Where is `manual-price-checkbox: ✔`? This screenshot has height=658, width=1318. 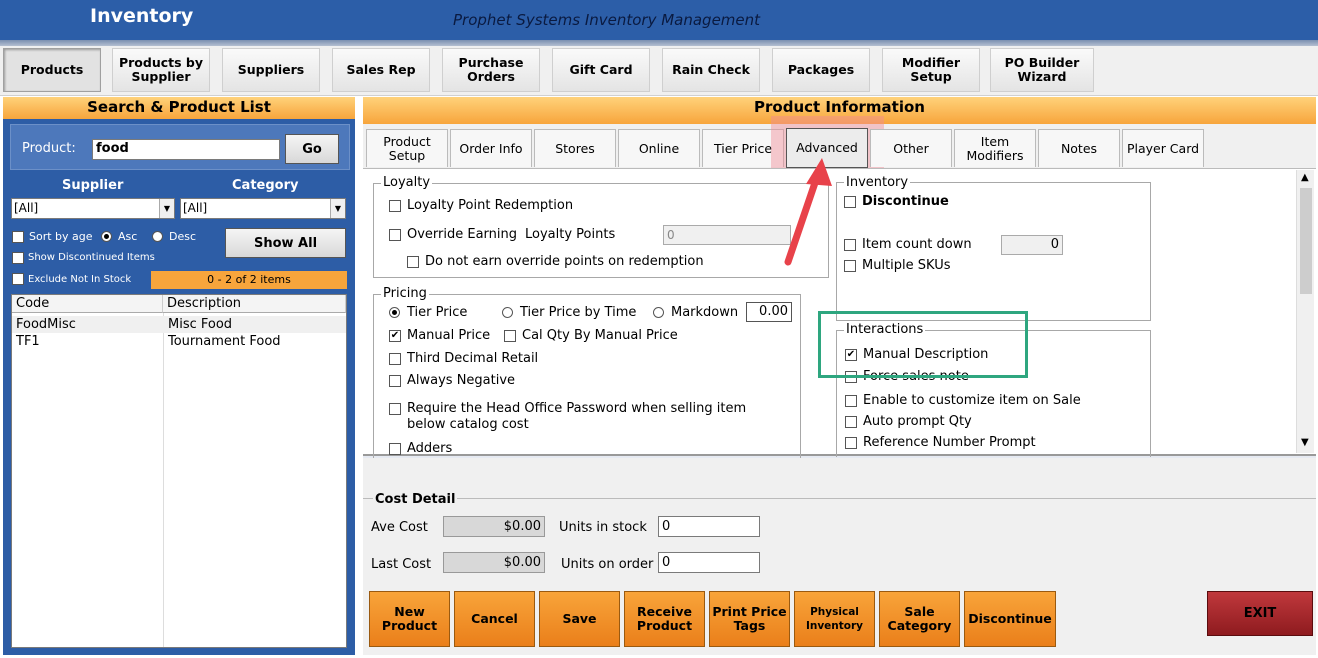 manual-price-checkbox: ✔ is located at coordinates (395, 336).